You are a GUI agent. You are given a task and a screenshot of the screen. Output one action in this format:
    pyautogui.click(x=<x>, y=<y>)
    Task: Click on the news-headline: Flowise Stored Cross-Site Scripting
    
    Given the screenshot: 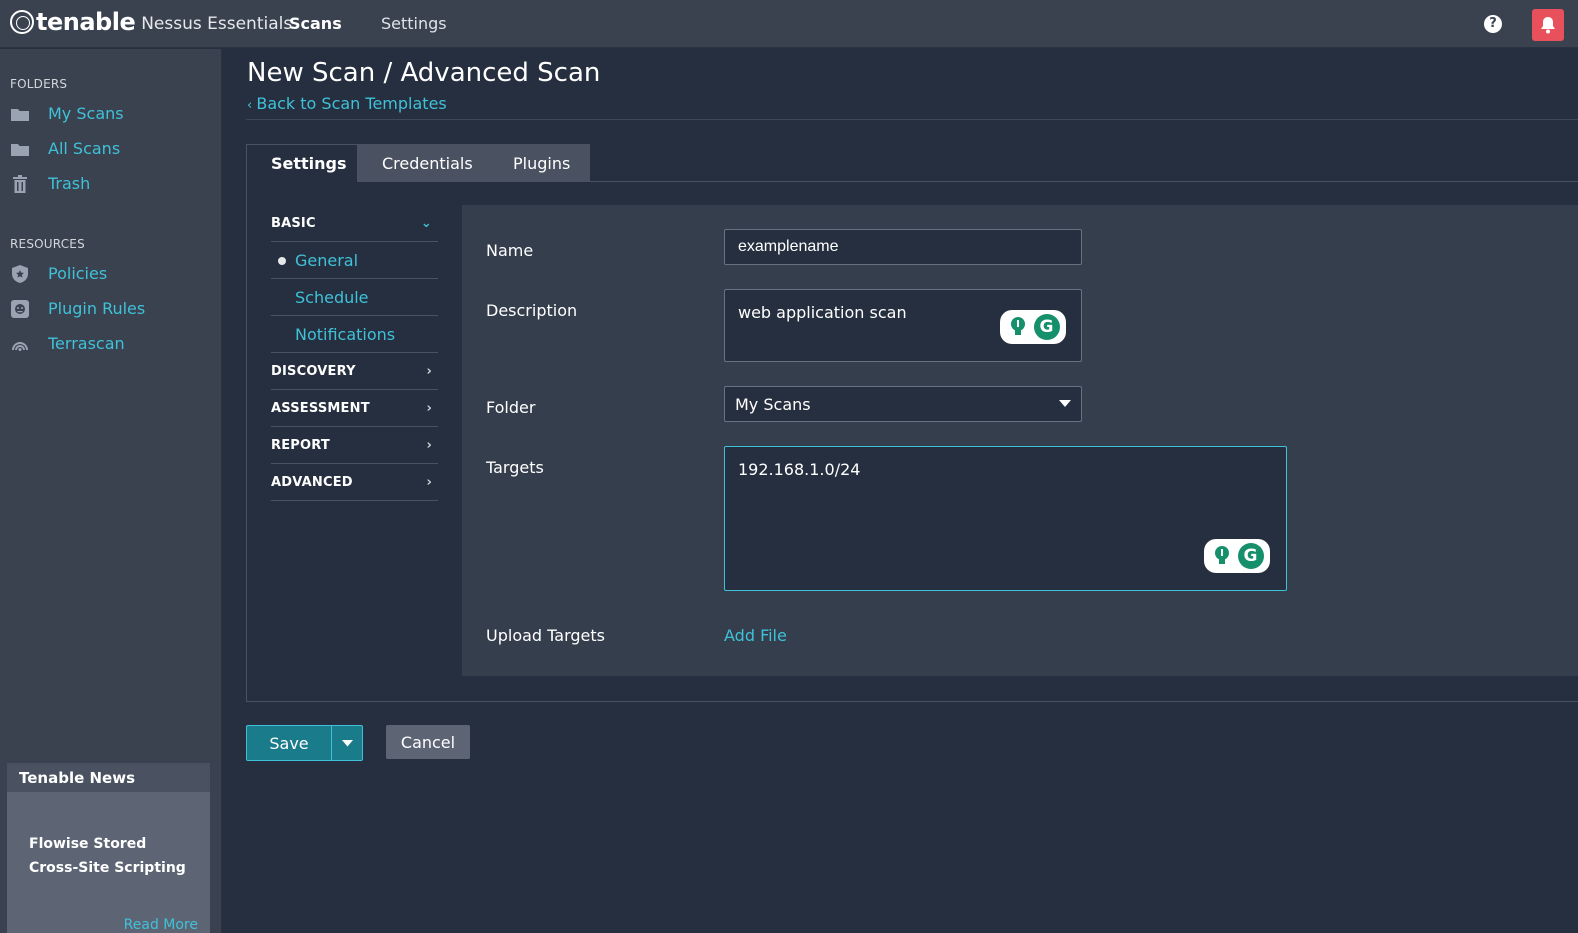 What is the action you would take?
    pyautogui.click(x=108, y=836)
    